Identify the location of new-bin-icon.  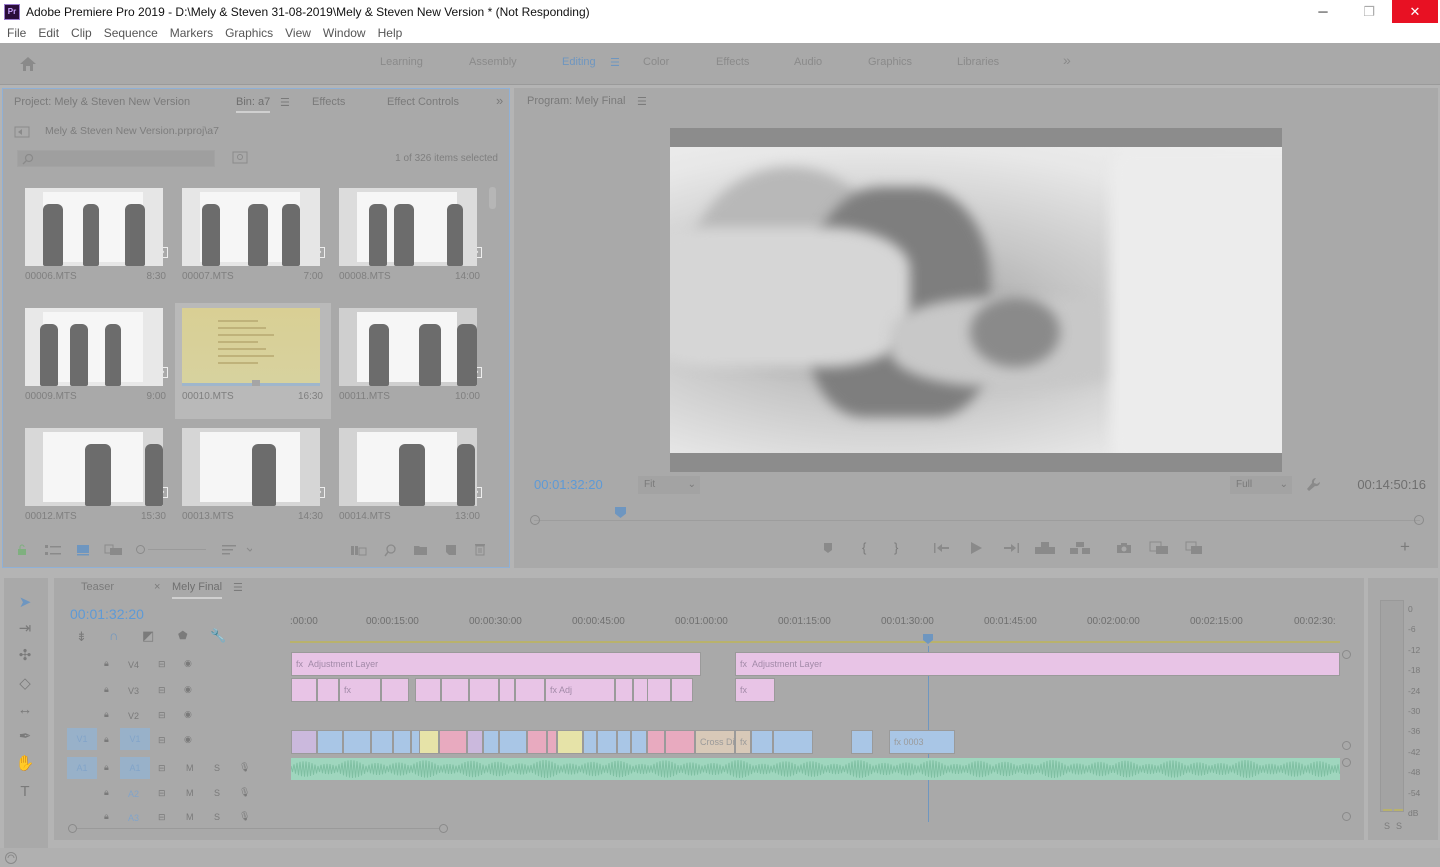
(420, 550).